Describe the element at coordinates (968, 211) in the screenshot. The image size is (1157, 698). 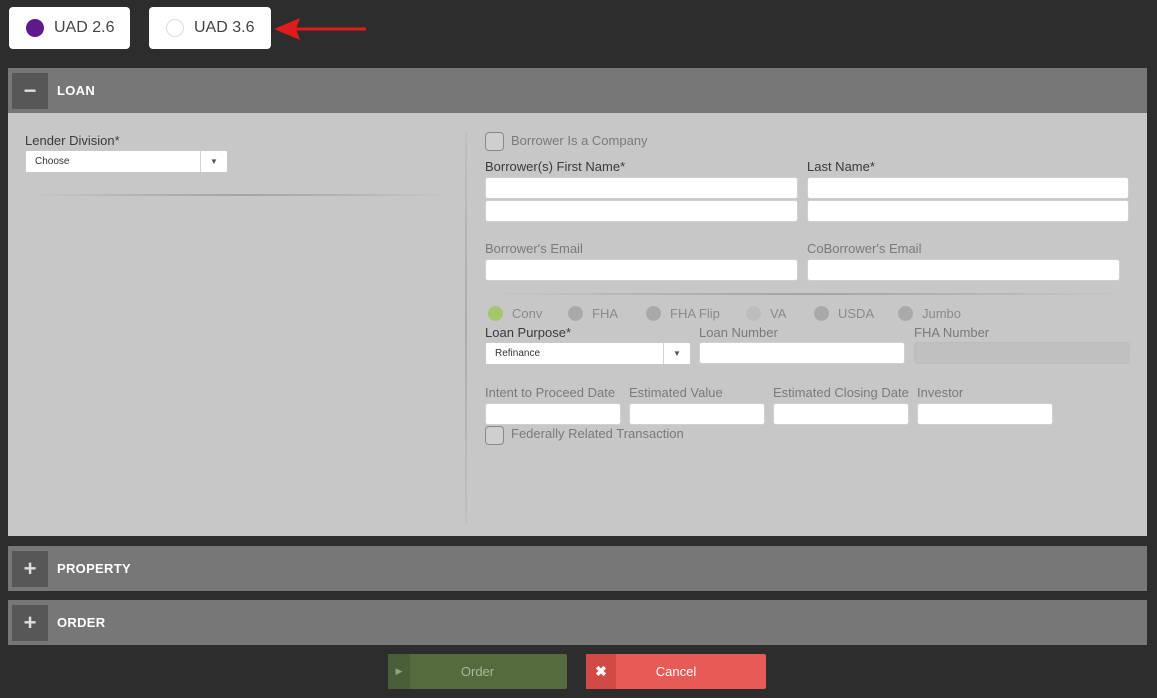
I see `coborrower-last-name-input` at that location.